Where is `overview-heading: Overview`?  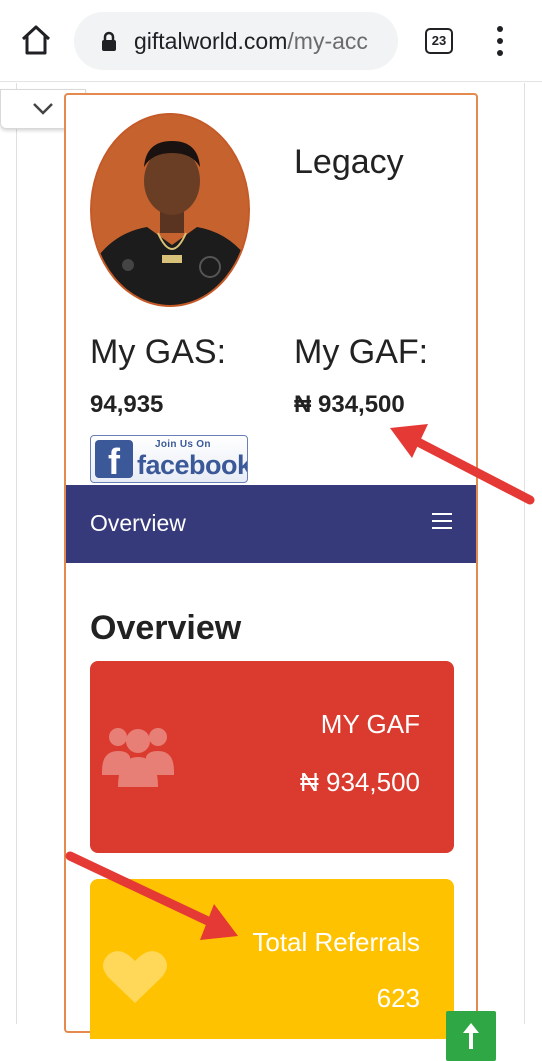
overview-heading: Overview is located at coordinates (166, 628).